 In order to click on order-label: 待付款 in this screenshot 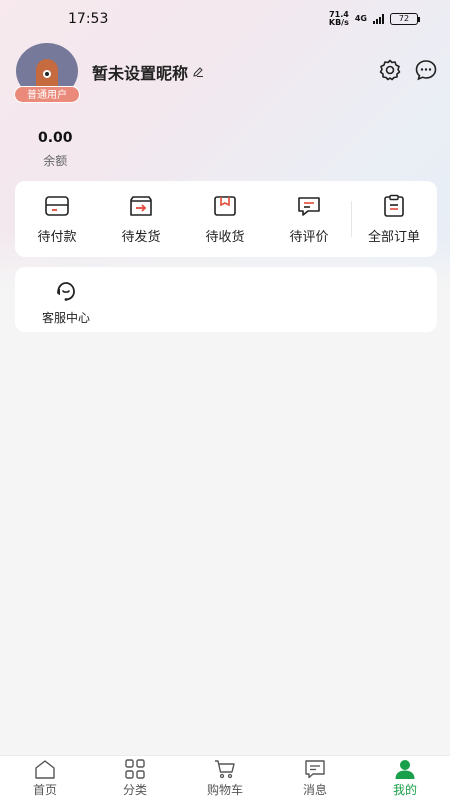, I will do `click(57, 237)`.